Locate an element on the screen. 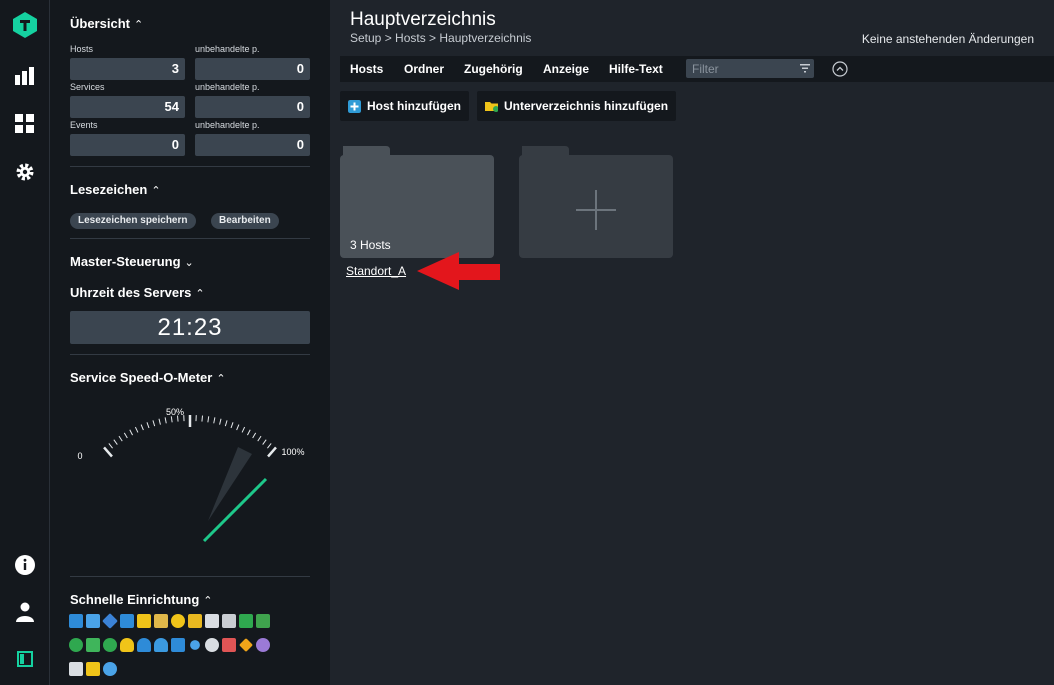  contact-groups-quick-icon is located at coordinates (161, 645).